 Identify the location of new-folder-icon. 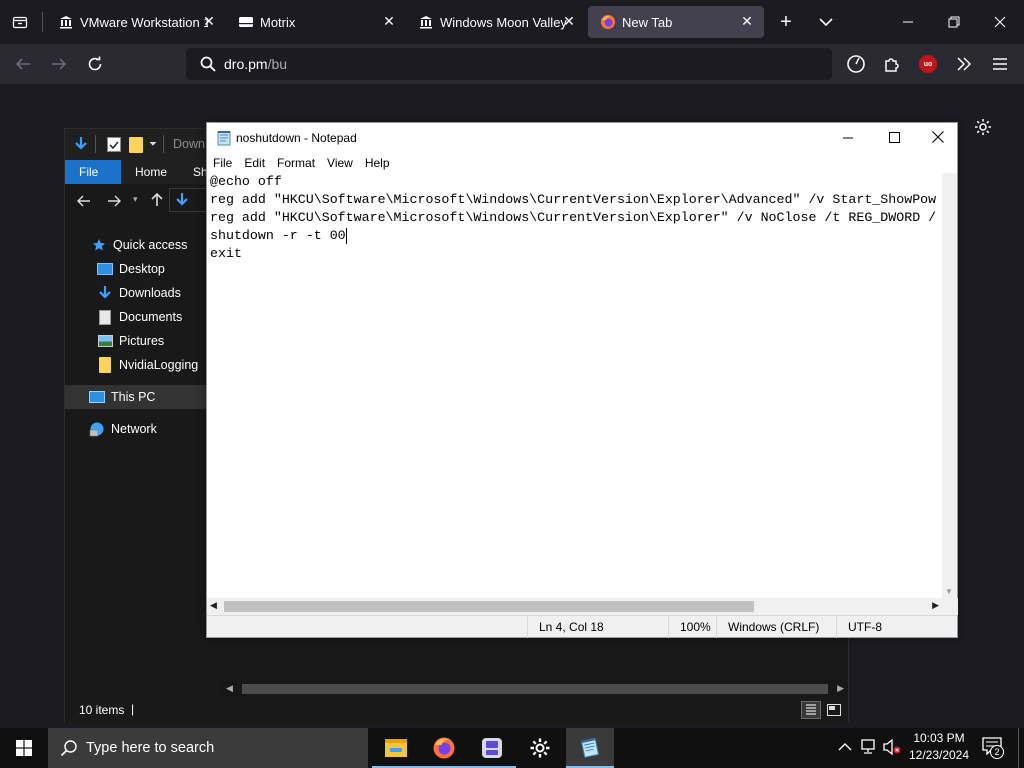
(136, 145).